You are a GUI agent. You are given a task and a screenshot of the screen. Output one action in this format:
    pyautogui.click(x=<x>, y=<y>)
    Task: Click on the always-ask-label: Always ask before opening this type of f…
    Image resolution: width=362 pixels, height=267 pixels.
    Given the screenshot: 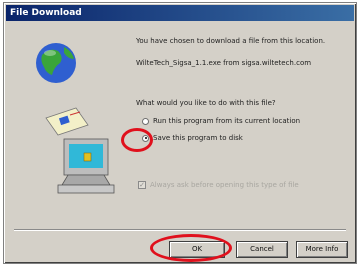 What is the action you would take?
    pyautogui.click(x=224, y=185)
    